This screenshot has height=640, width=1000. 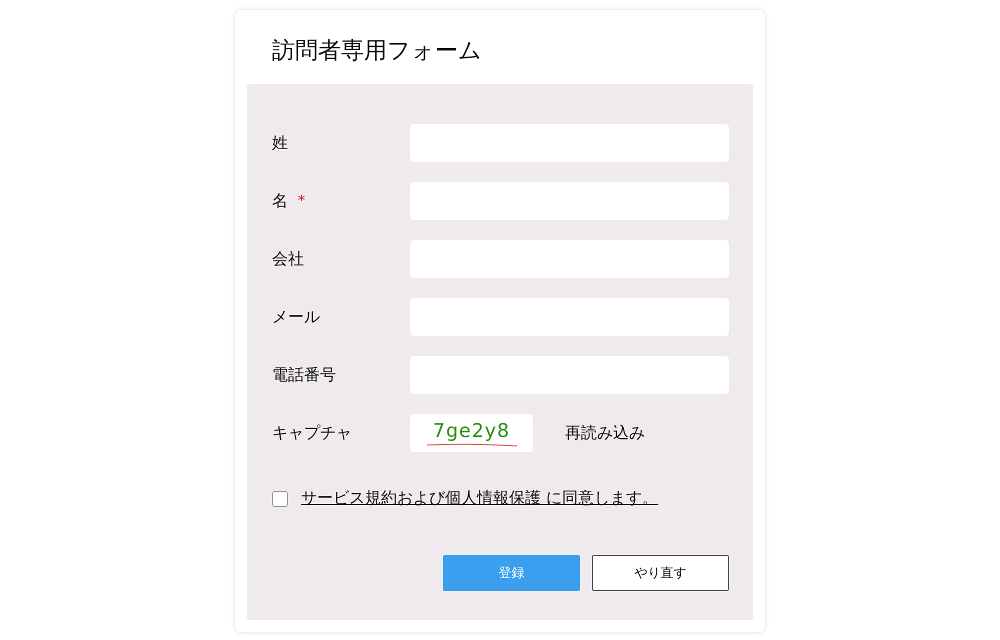 I want to click on field-label: 名, so click(x=280, y=201).